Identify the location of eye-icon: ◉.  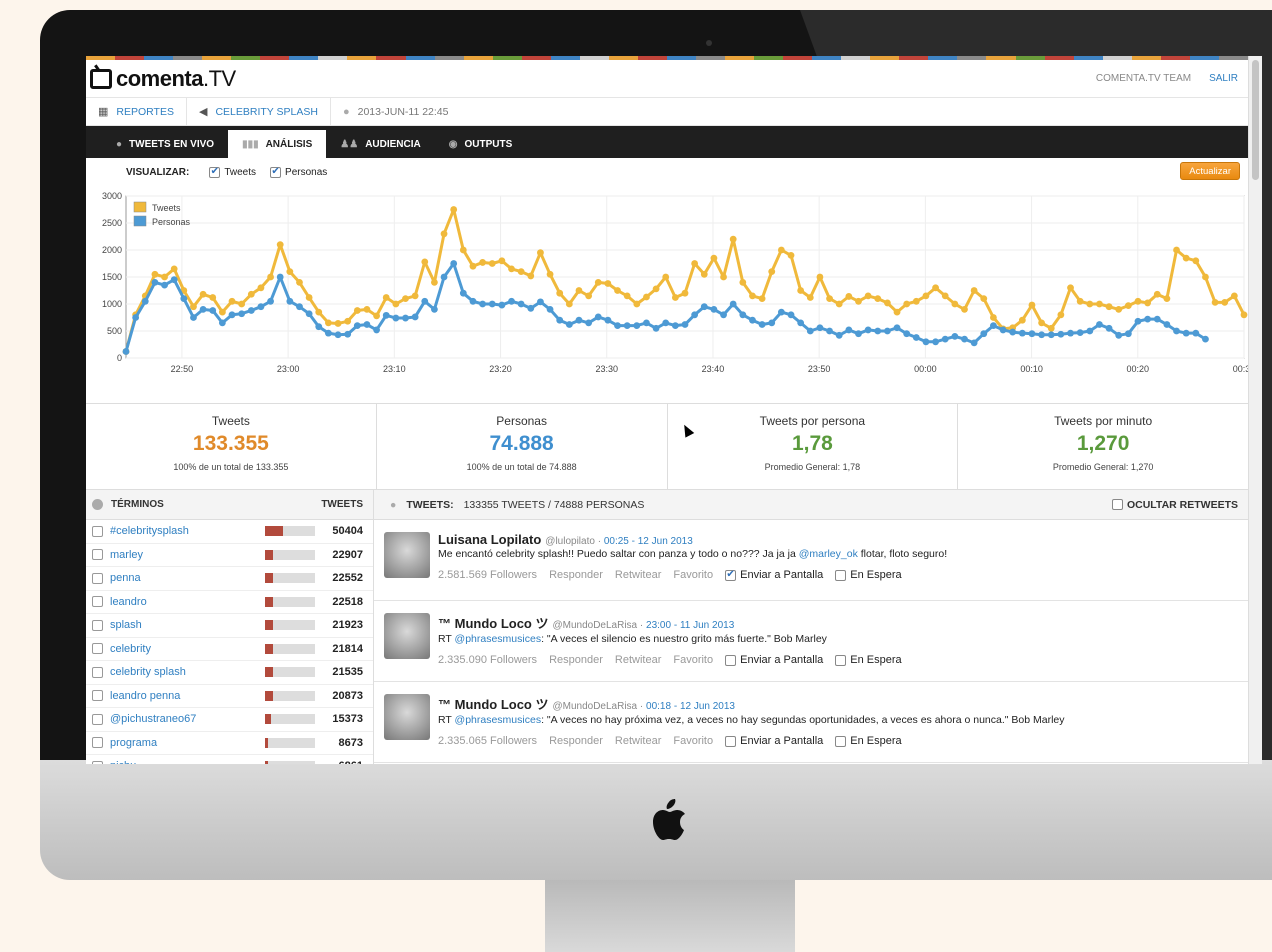
(453, 144).